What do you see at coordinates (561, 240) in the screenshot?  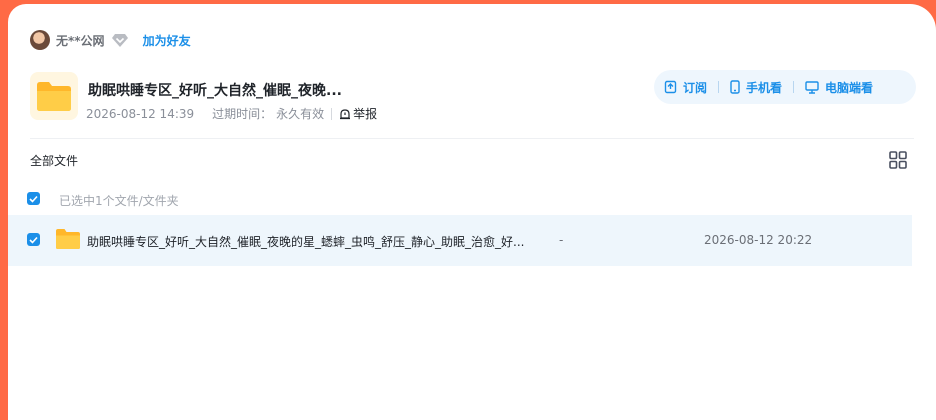 I see `file-size: -` at bounding box center [561, 240].